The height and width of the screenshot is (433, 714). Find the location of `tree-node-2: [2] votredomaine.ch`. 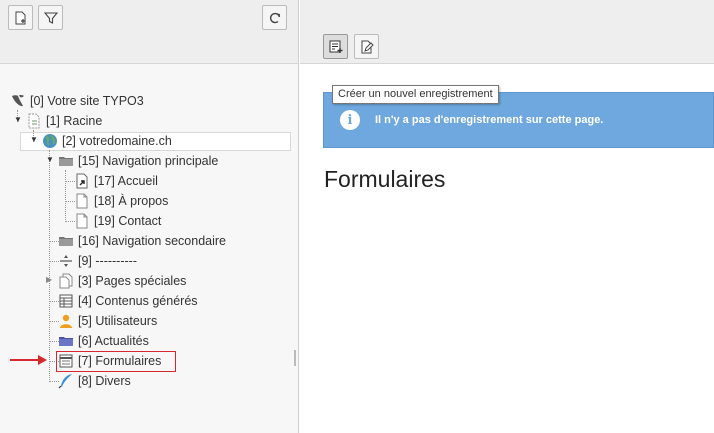

tree-node-2: [2] votredomaine.ch is located at coordinates (107, 141).